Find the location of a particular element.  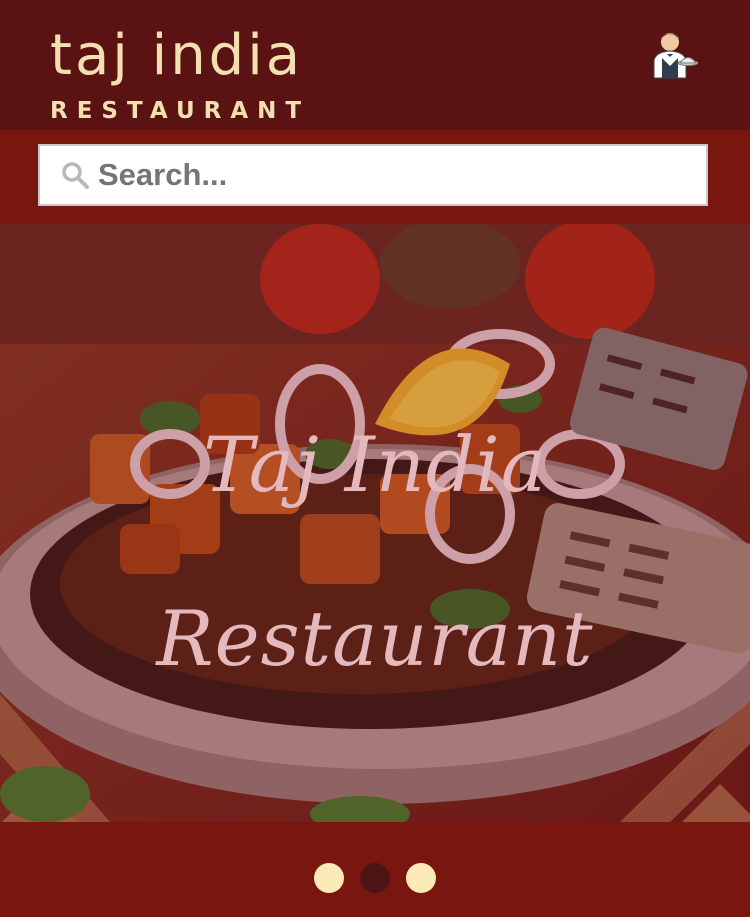

search-icon is located at coordinates (75, 175).